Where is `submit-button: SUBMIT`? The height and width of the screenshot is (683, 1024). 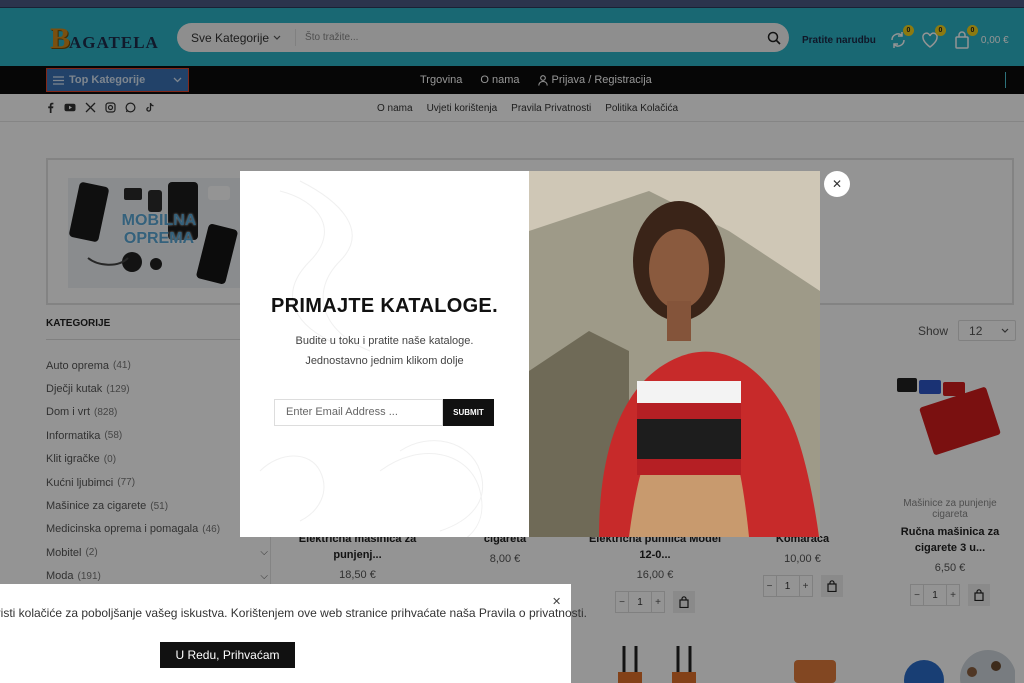
submit-button: SUBMIT is located at coordinates (468, 412).